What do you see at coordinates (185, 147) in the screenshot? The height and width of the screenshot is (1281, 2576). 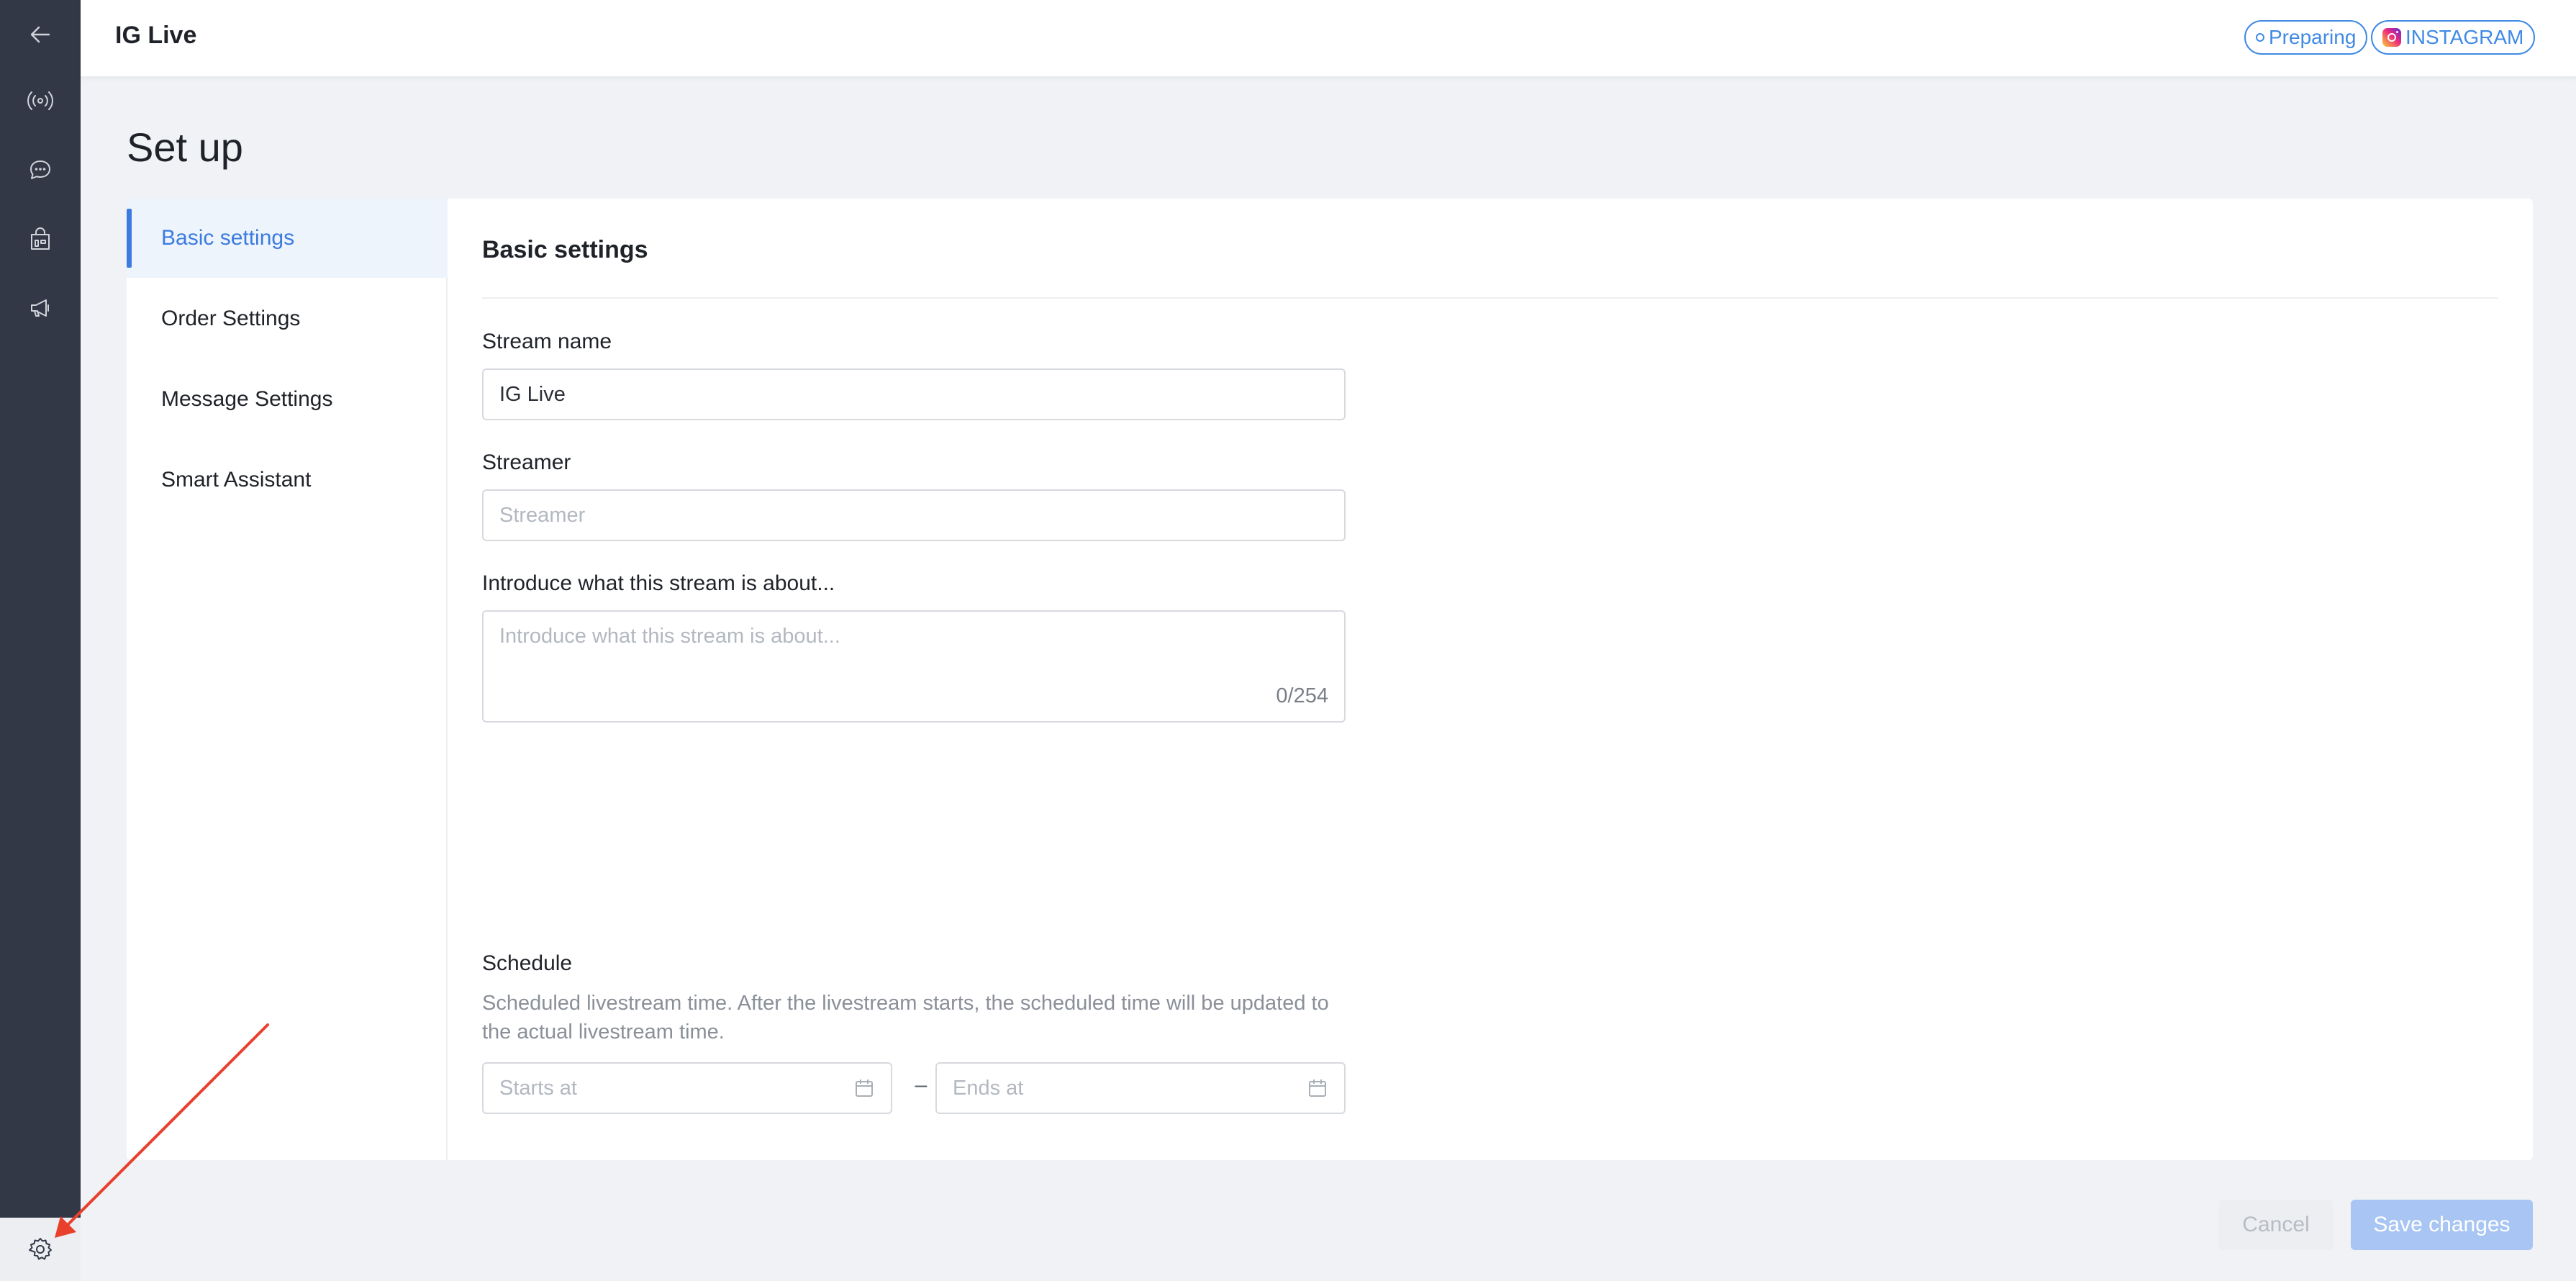 I see `page-title: Set up` at bounding box center [185, 147].